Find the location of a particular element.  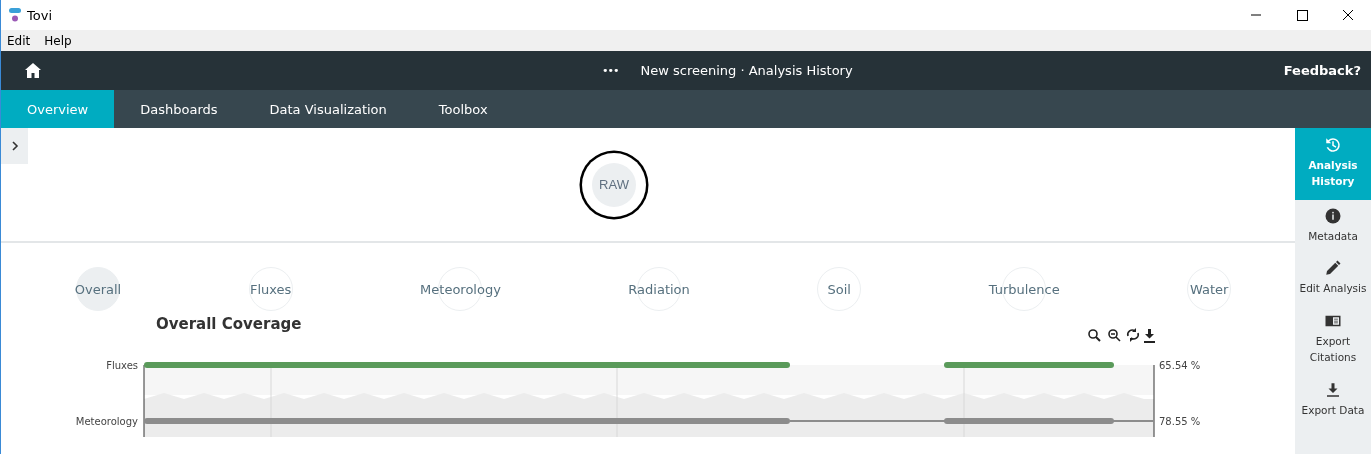

zoom-in-icon is located at coordinates (1094, 335).